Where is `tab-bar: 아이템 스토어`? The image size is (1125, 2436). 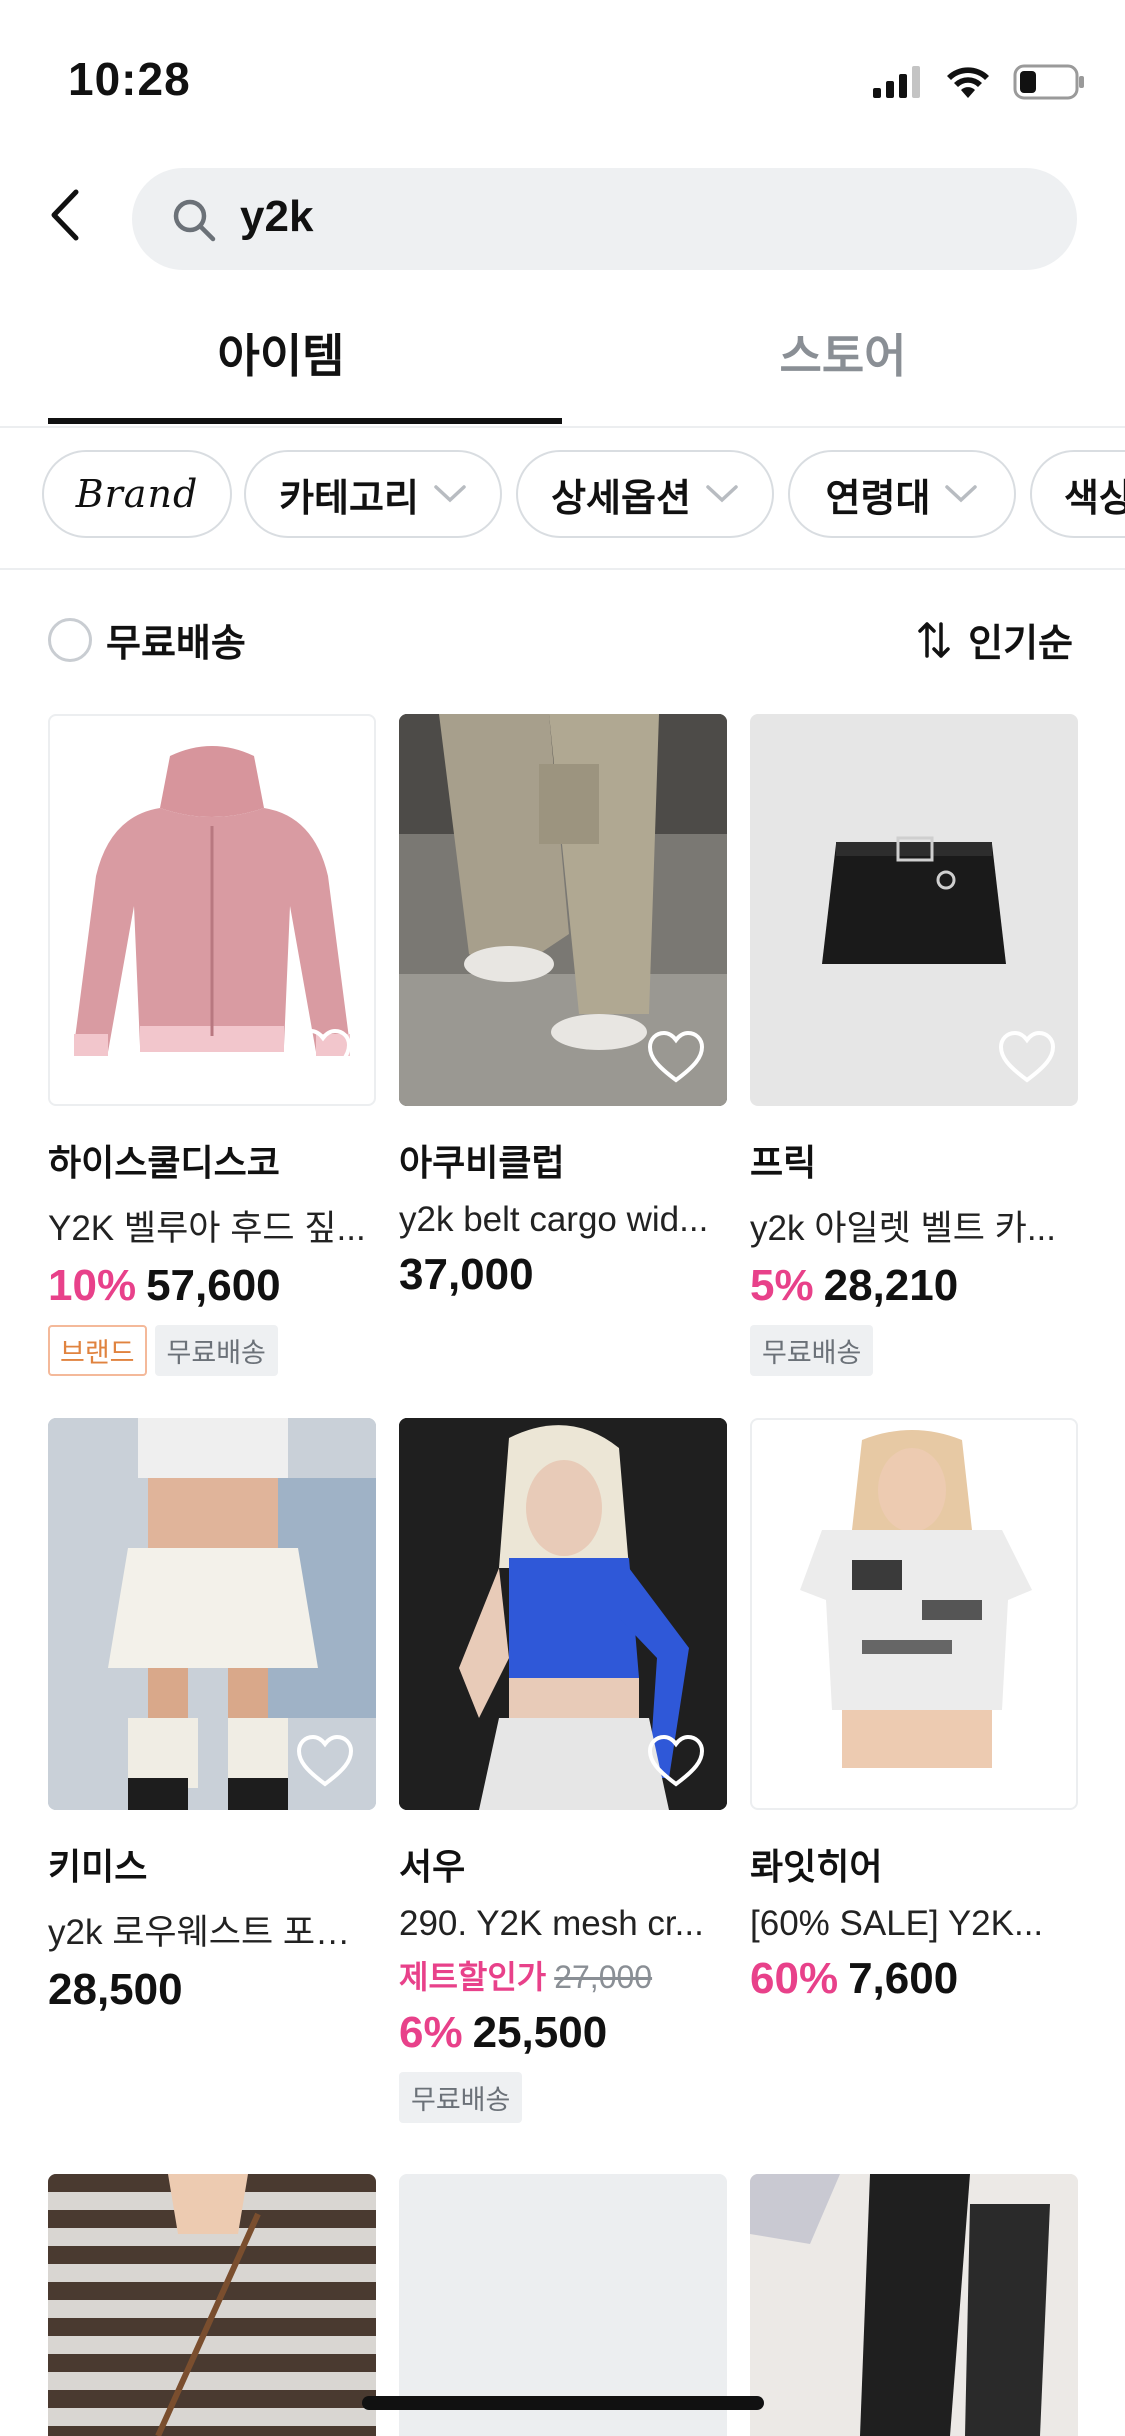 tab-bar: 아이템 스토어 is located at coordinates (562, 364).